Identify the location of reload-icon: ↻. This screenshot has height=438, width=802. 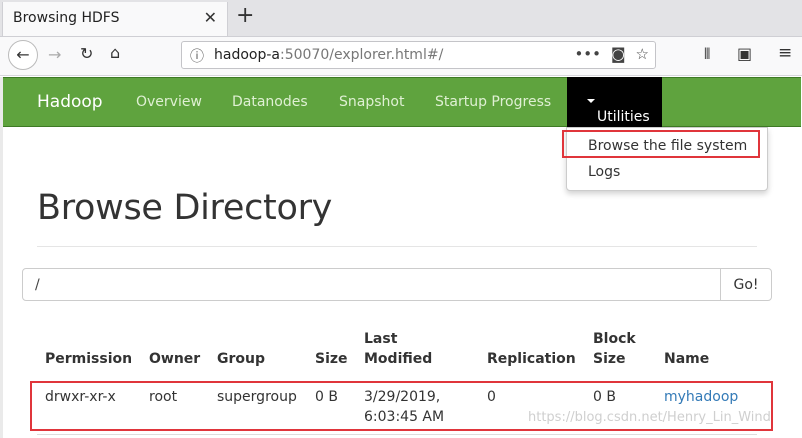
(86, 53).